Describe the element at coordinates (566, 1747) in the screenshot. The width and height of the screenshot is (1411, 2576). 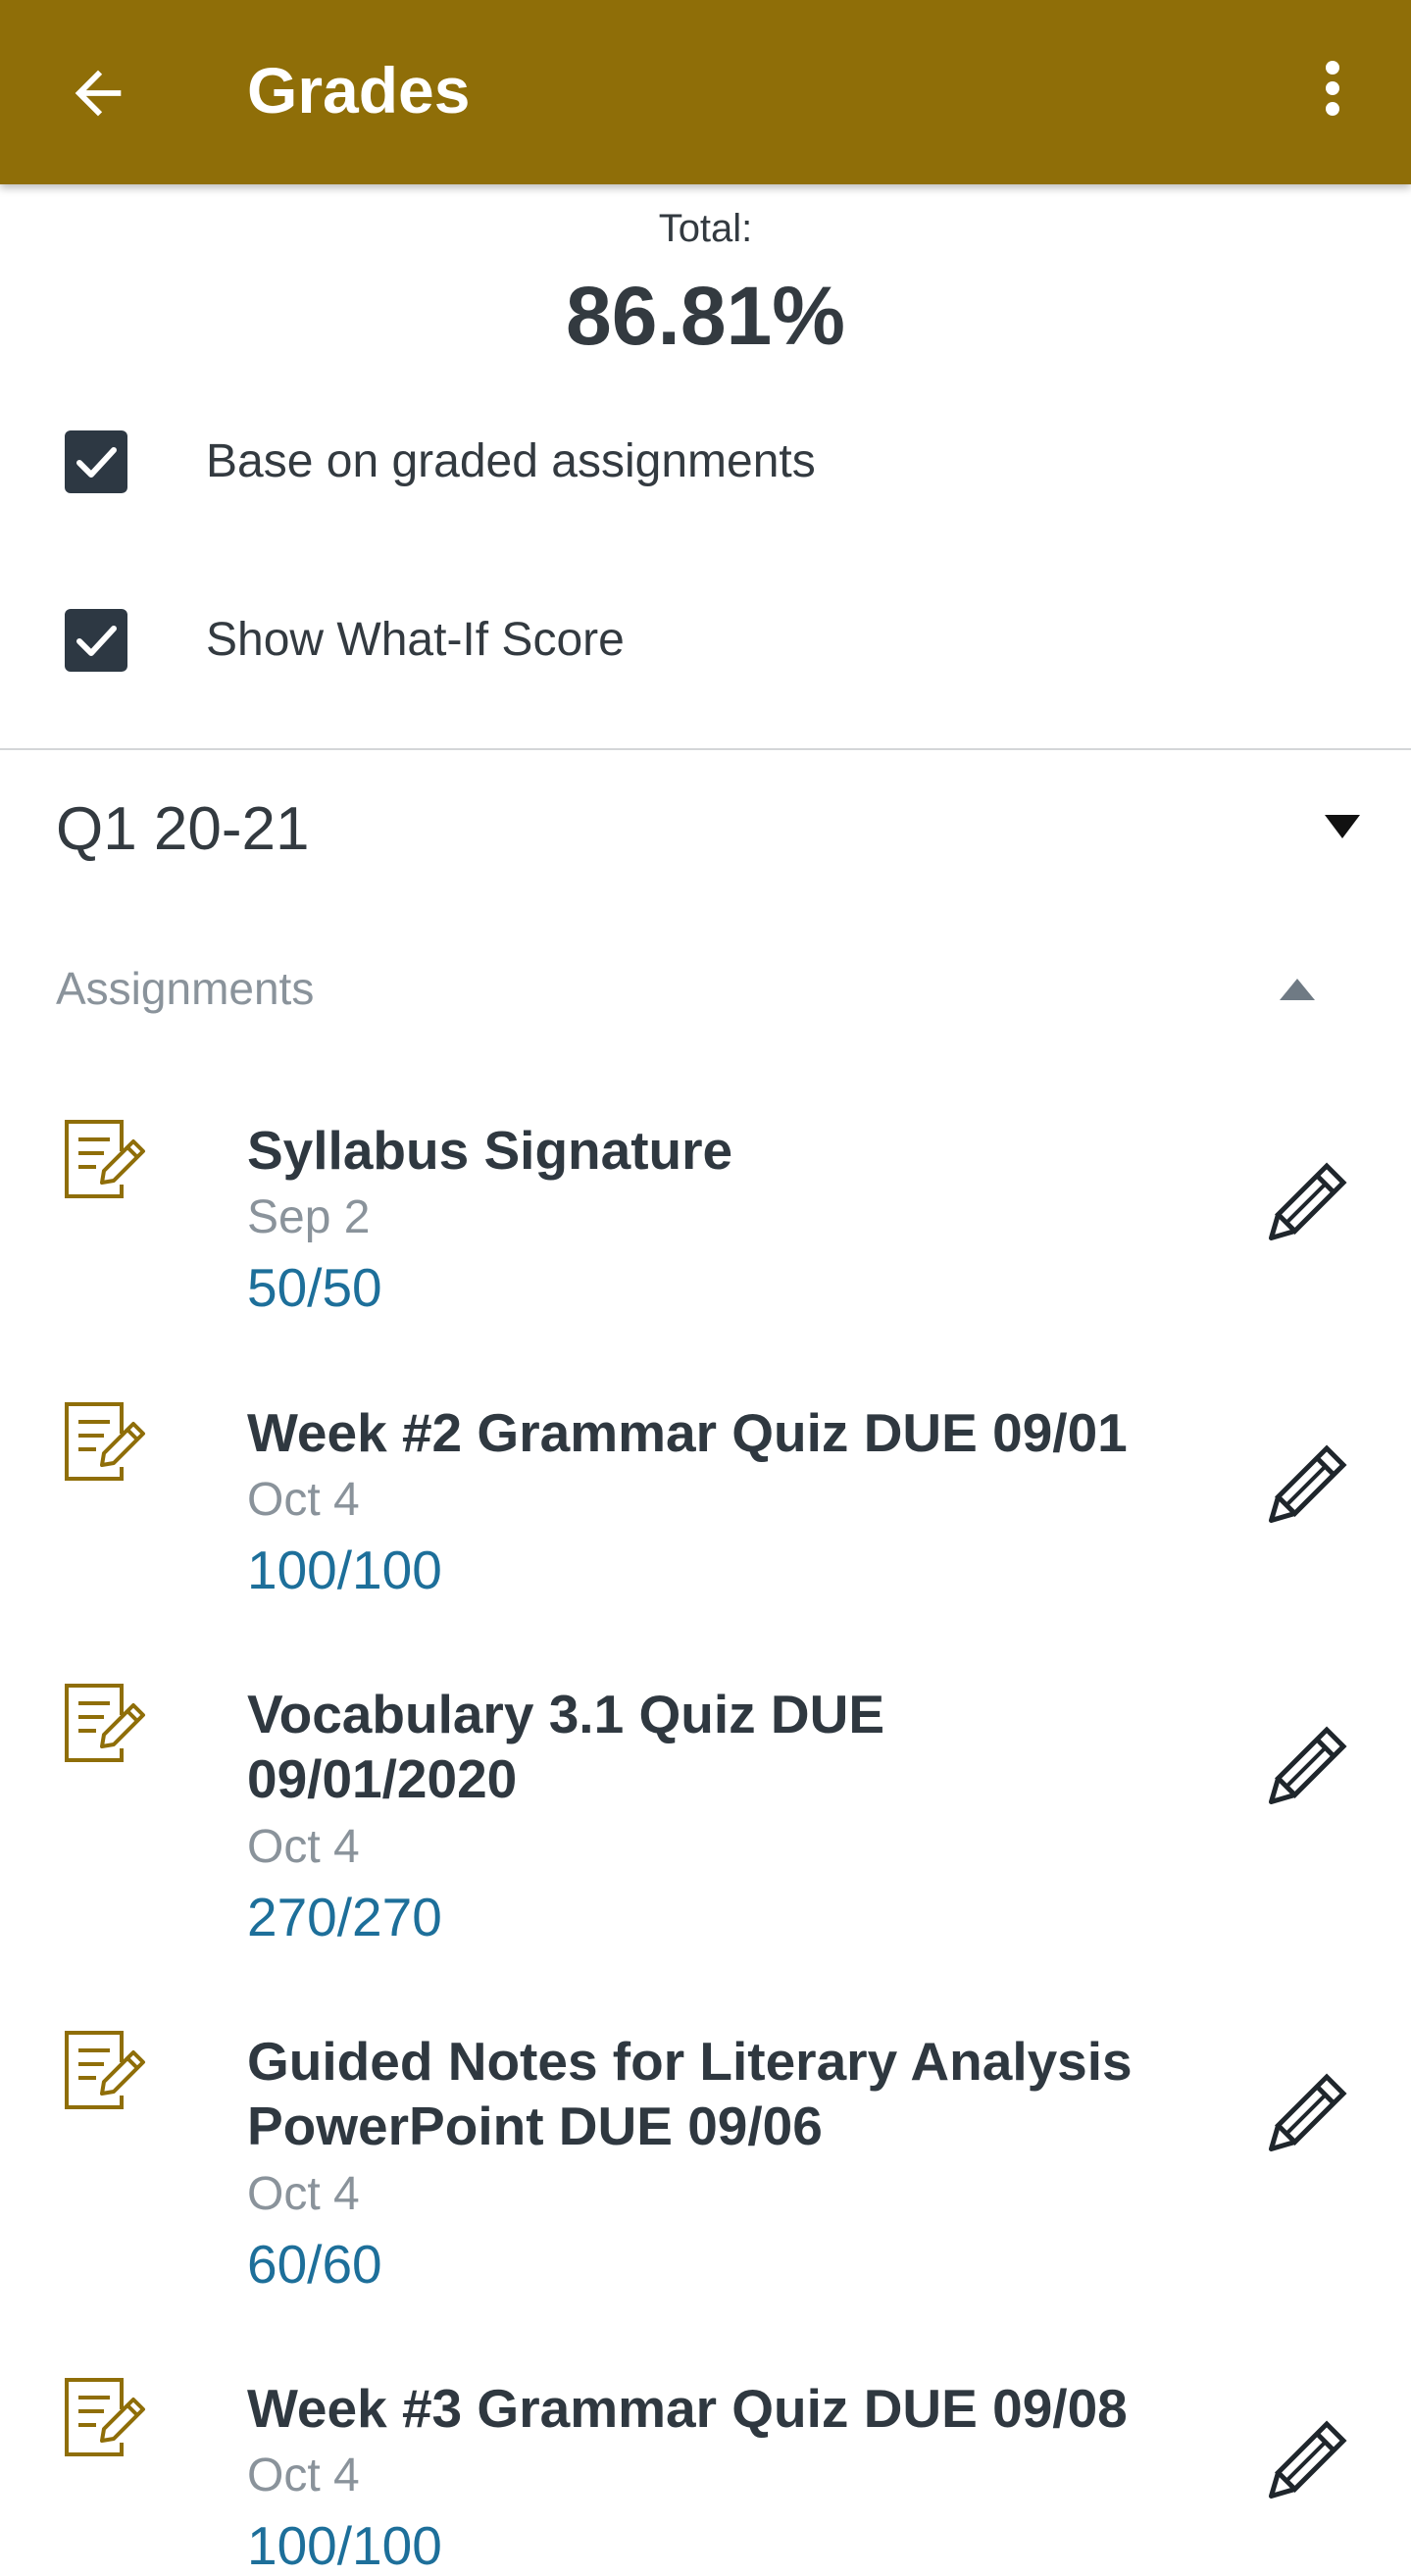
I see `assignment-title: Vocabulary 3.1 Quiz DUE 09/01/2020` at that location.